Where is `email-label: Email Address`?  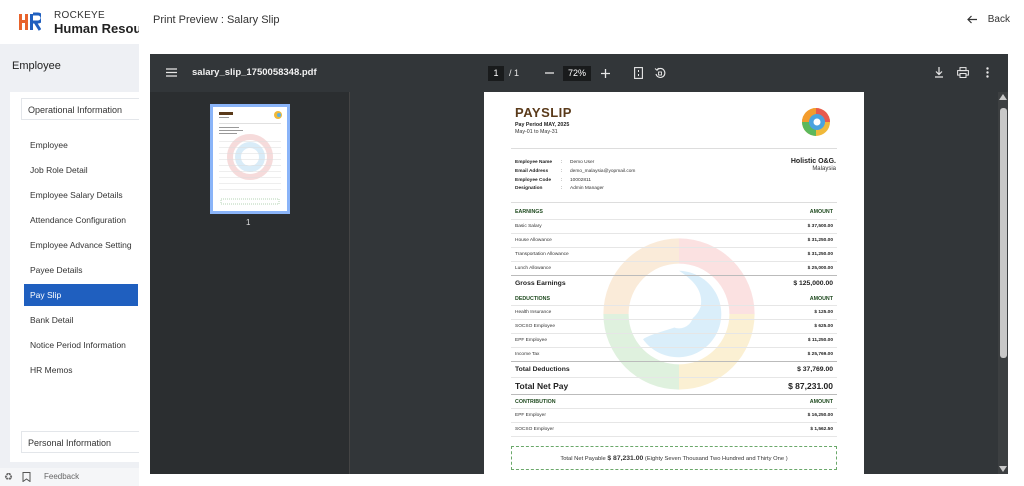
email-label: Email Address is located at coordinates (532, 171).